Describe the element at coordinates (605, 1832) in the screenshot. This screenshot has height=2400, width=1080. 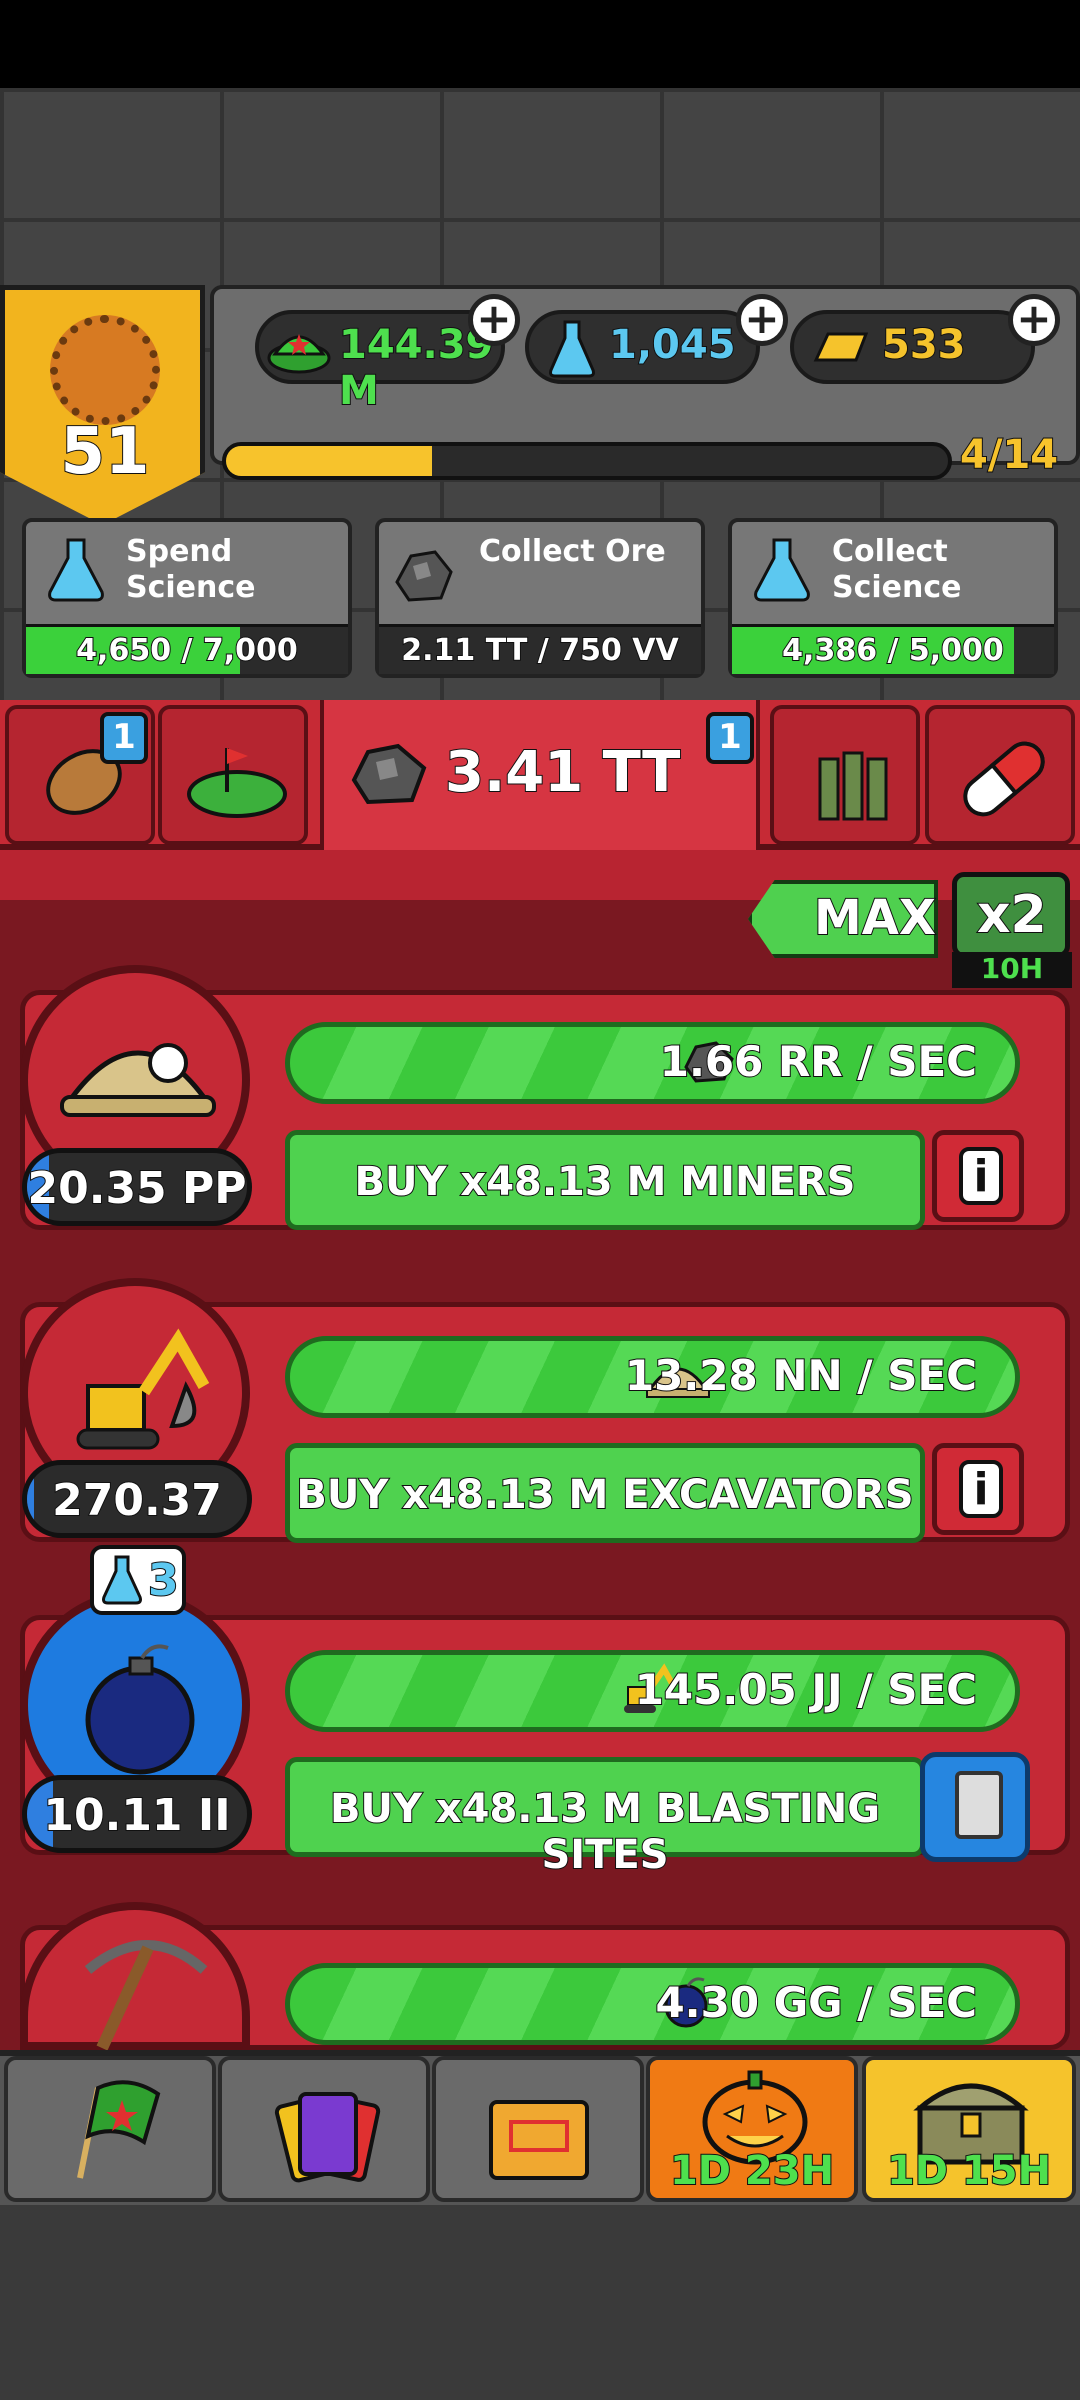
I see `buy-blasting-sites-label: BUY x48.13 M BLASTING SITES` at that location.